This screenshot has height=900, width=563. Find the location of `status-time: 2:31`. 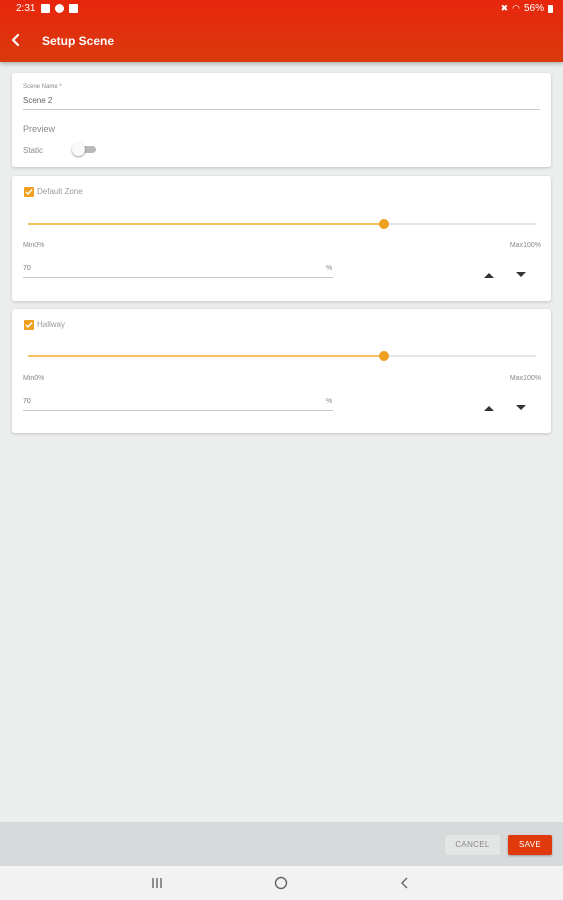

status-time: 2:31 is located at coordinates (26, 8).